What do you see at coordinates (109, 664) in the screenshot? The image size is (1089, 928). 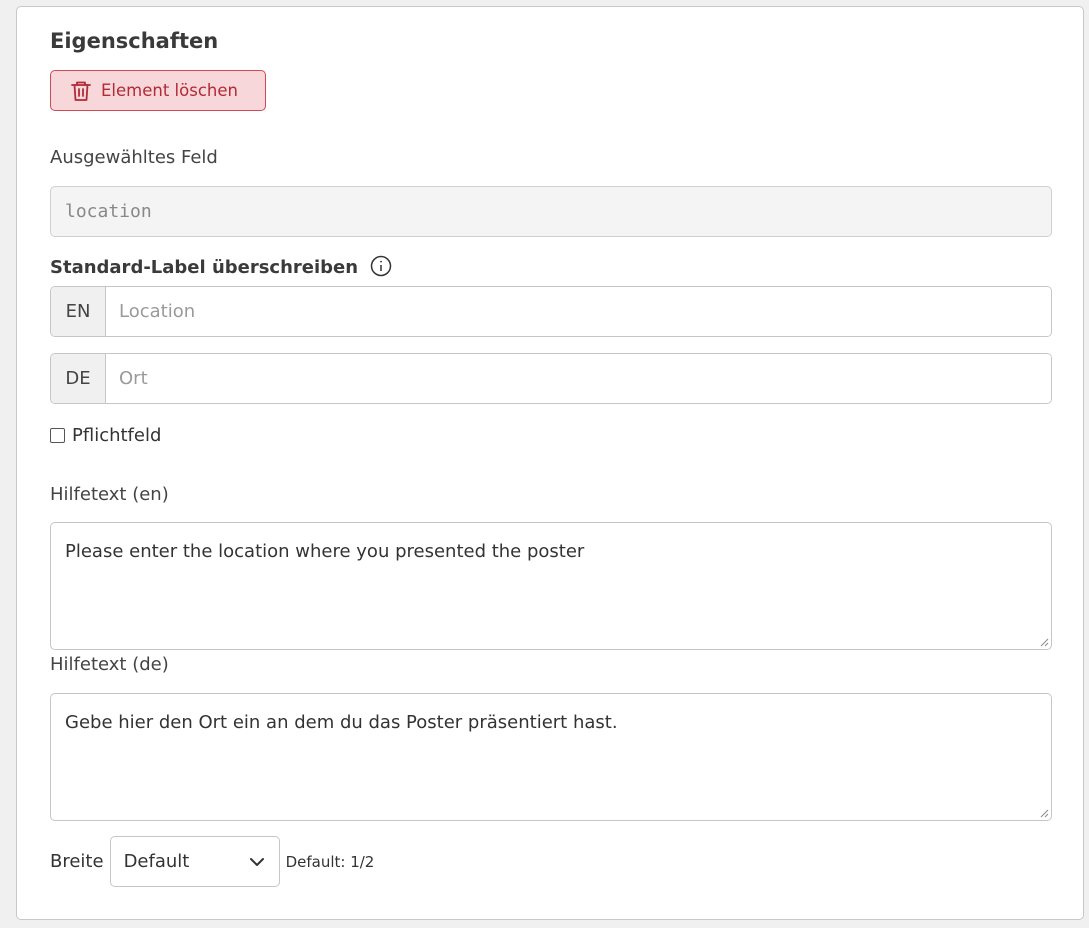 I see `helptext-de-label: Hilfetext (de)` at bounding box center [109, 664].